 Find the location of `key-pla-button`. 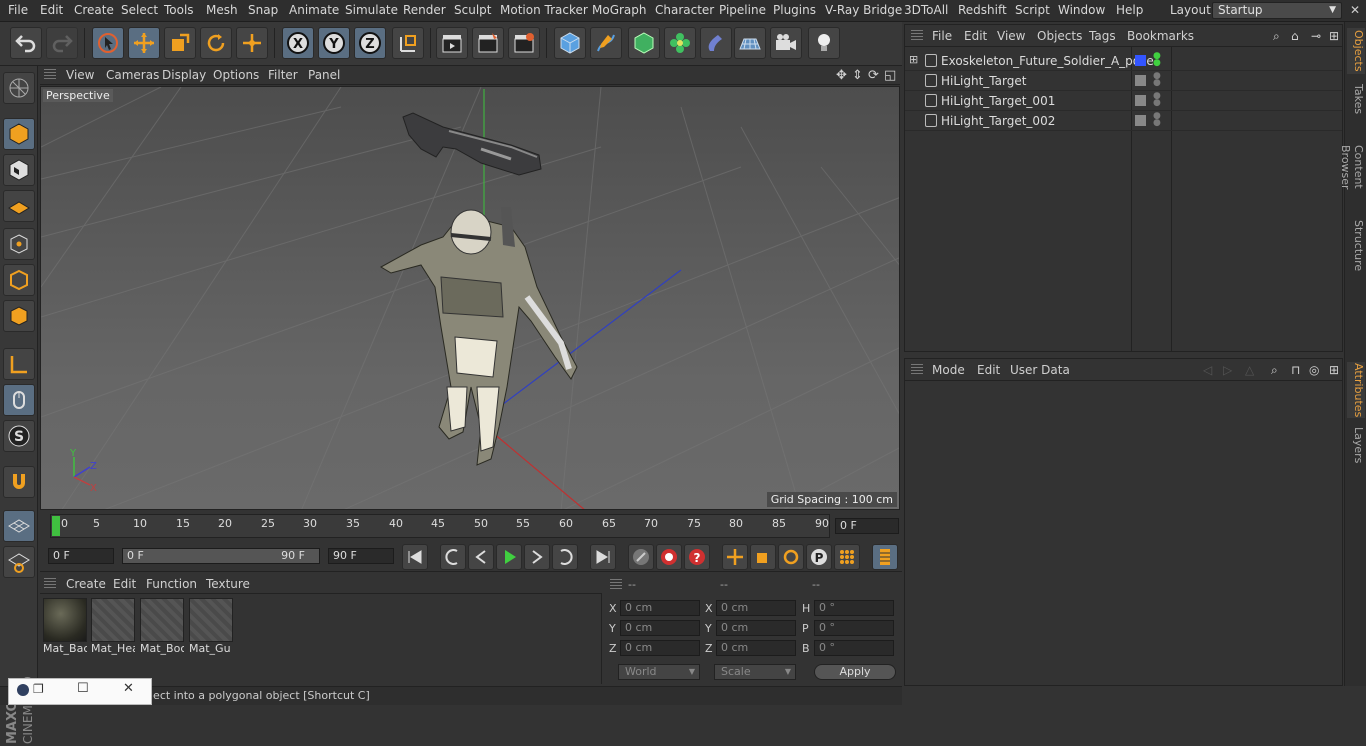

key-pla-button is located at coordinates (847, 557).